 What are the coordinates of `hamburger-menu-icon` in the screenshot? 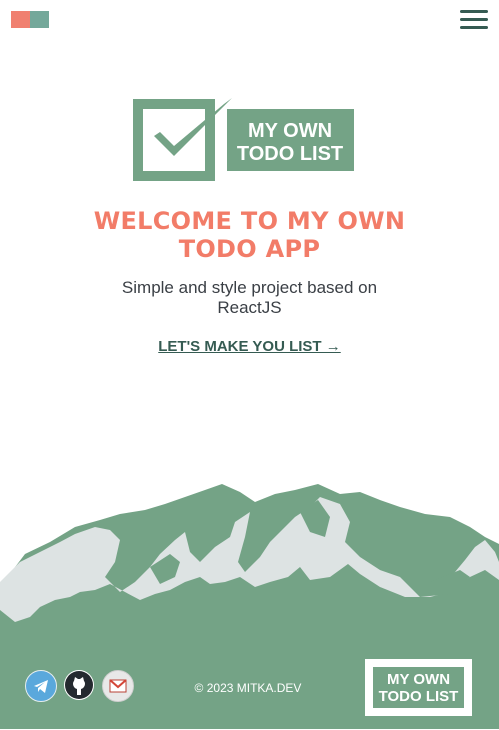 It's located at (474, 21).